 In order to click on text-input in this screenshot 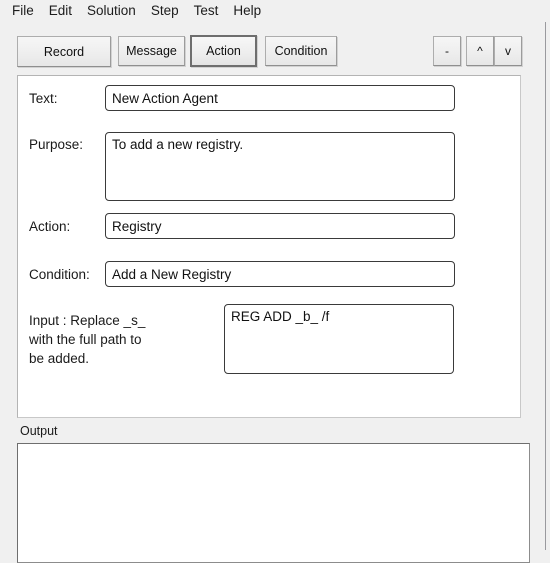, I will do `click(280, 98)`.